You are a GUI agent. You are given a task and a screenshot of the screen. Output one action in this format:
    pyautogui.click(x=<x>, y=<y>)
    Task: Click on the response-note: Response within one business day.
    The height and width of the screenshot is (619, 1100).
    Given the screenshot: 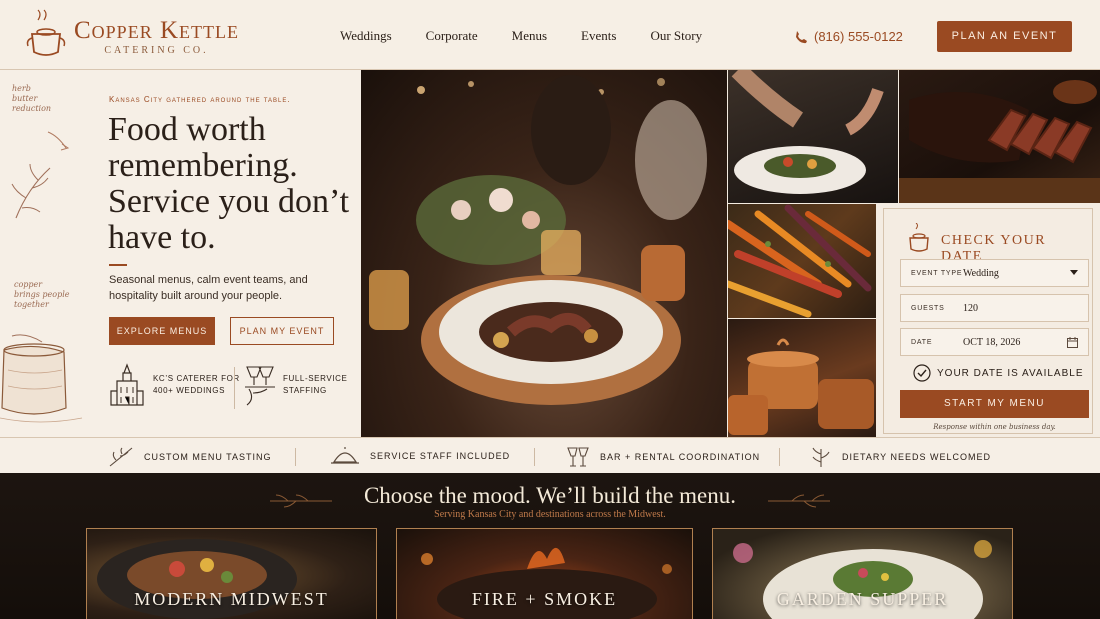 What is the action you would take?
    pyautogui.click(x=994, y=427)
    